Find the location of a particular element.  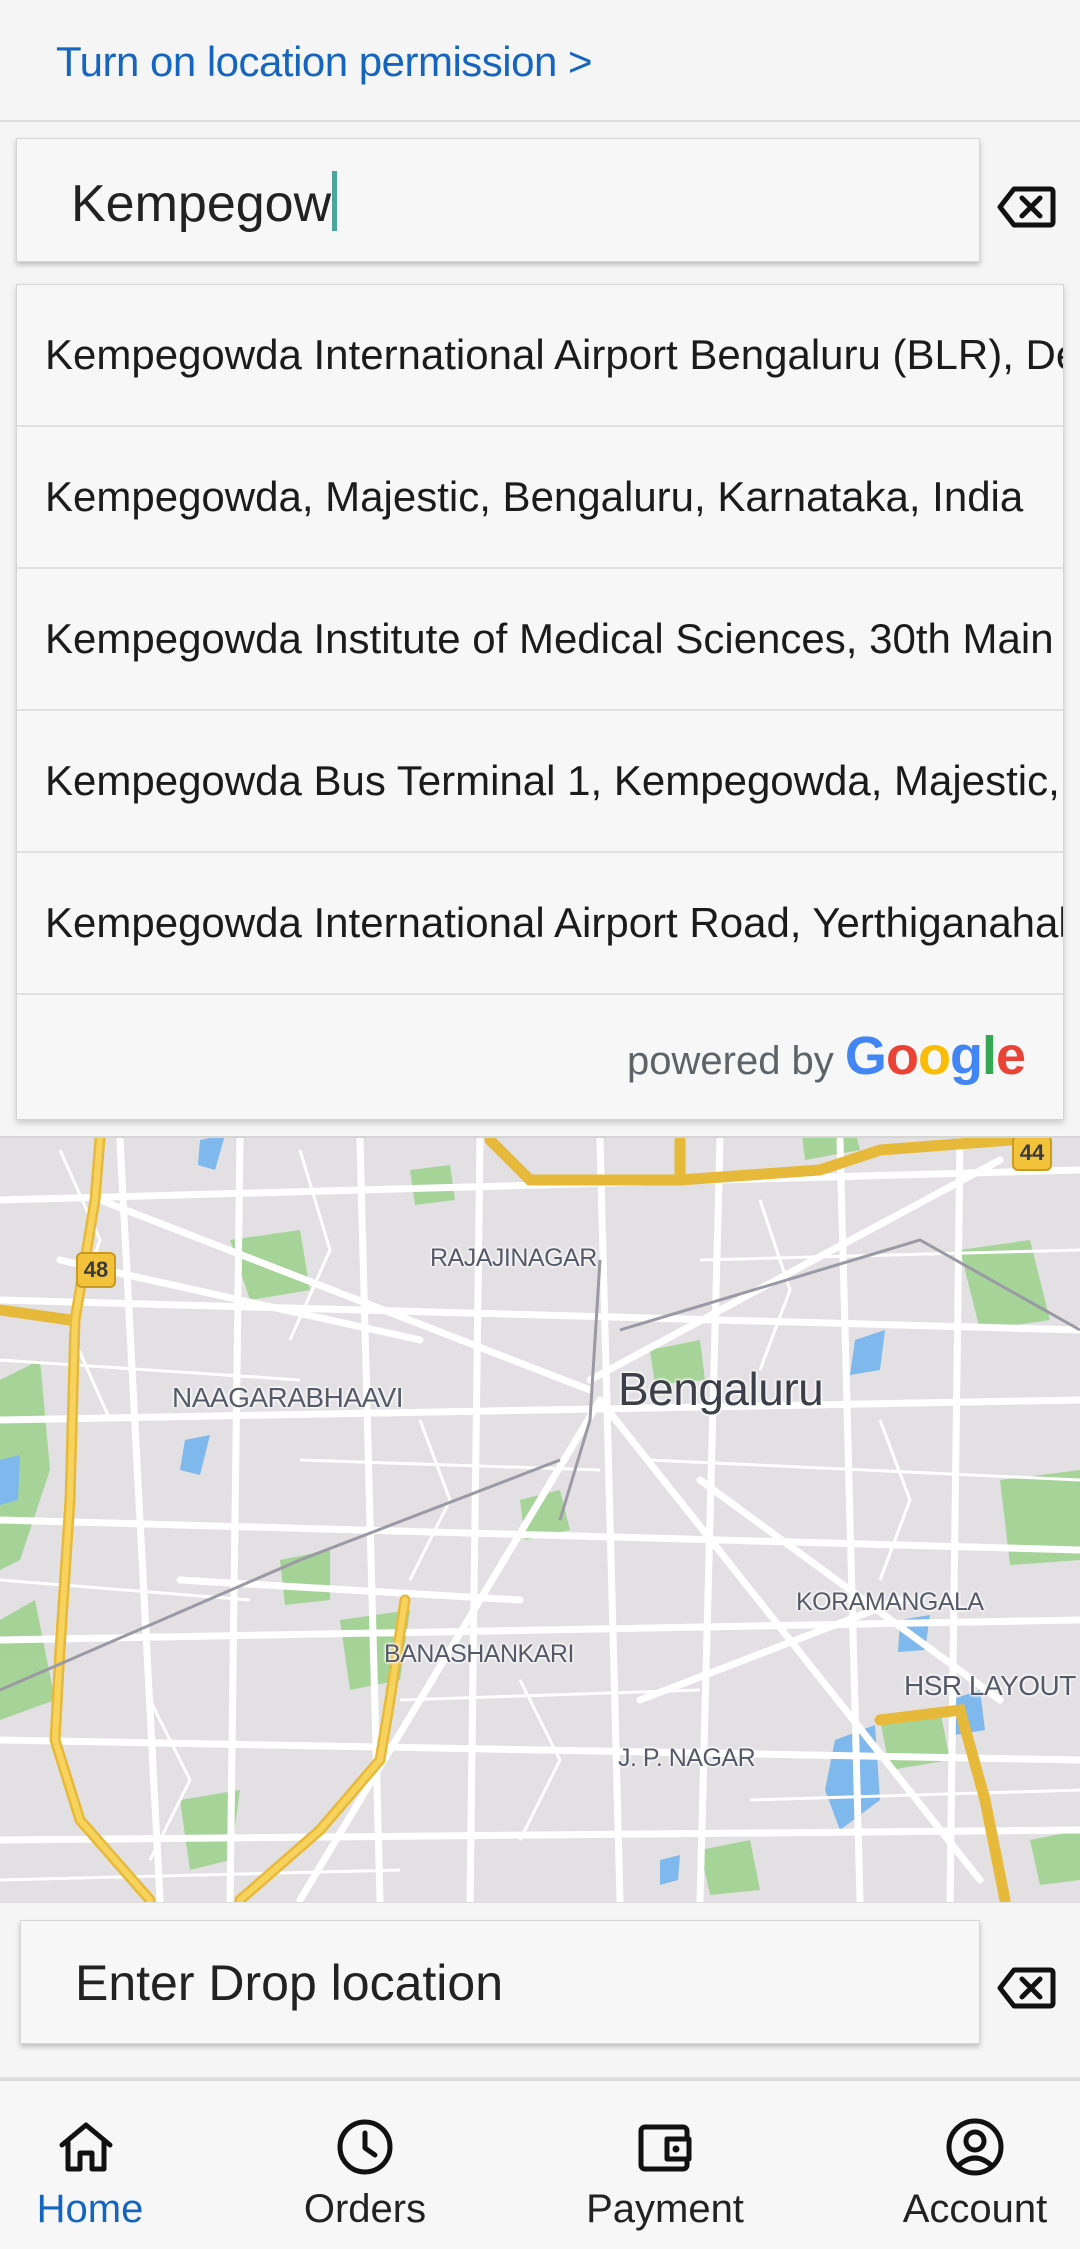

pickup-search-field: Kempegow is located at coordinates (498, 200).